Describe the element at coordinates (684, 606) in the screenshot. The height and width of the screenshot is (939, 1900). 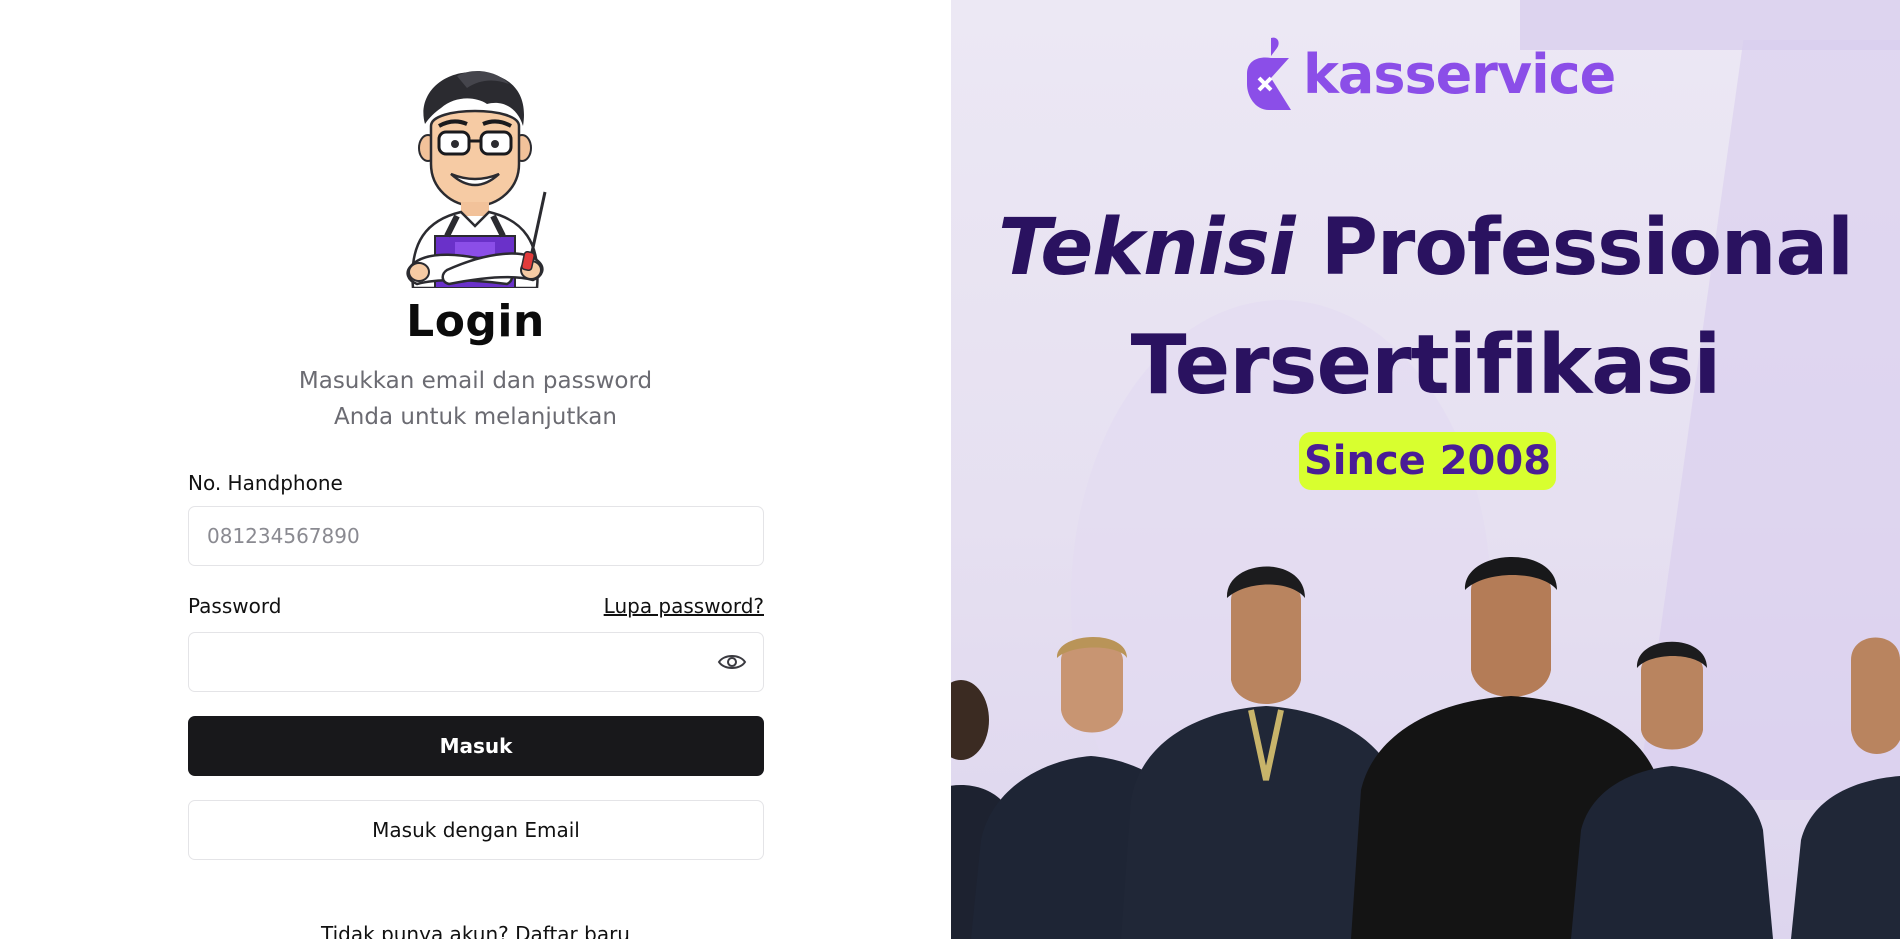
I see `forgot-password-link: Lupa password?` at that location.